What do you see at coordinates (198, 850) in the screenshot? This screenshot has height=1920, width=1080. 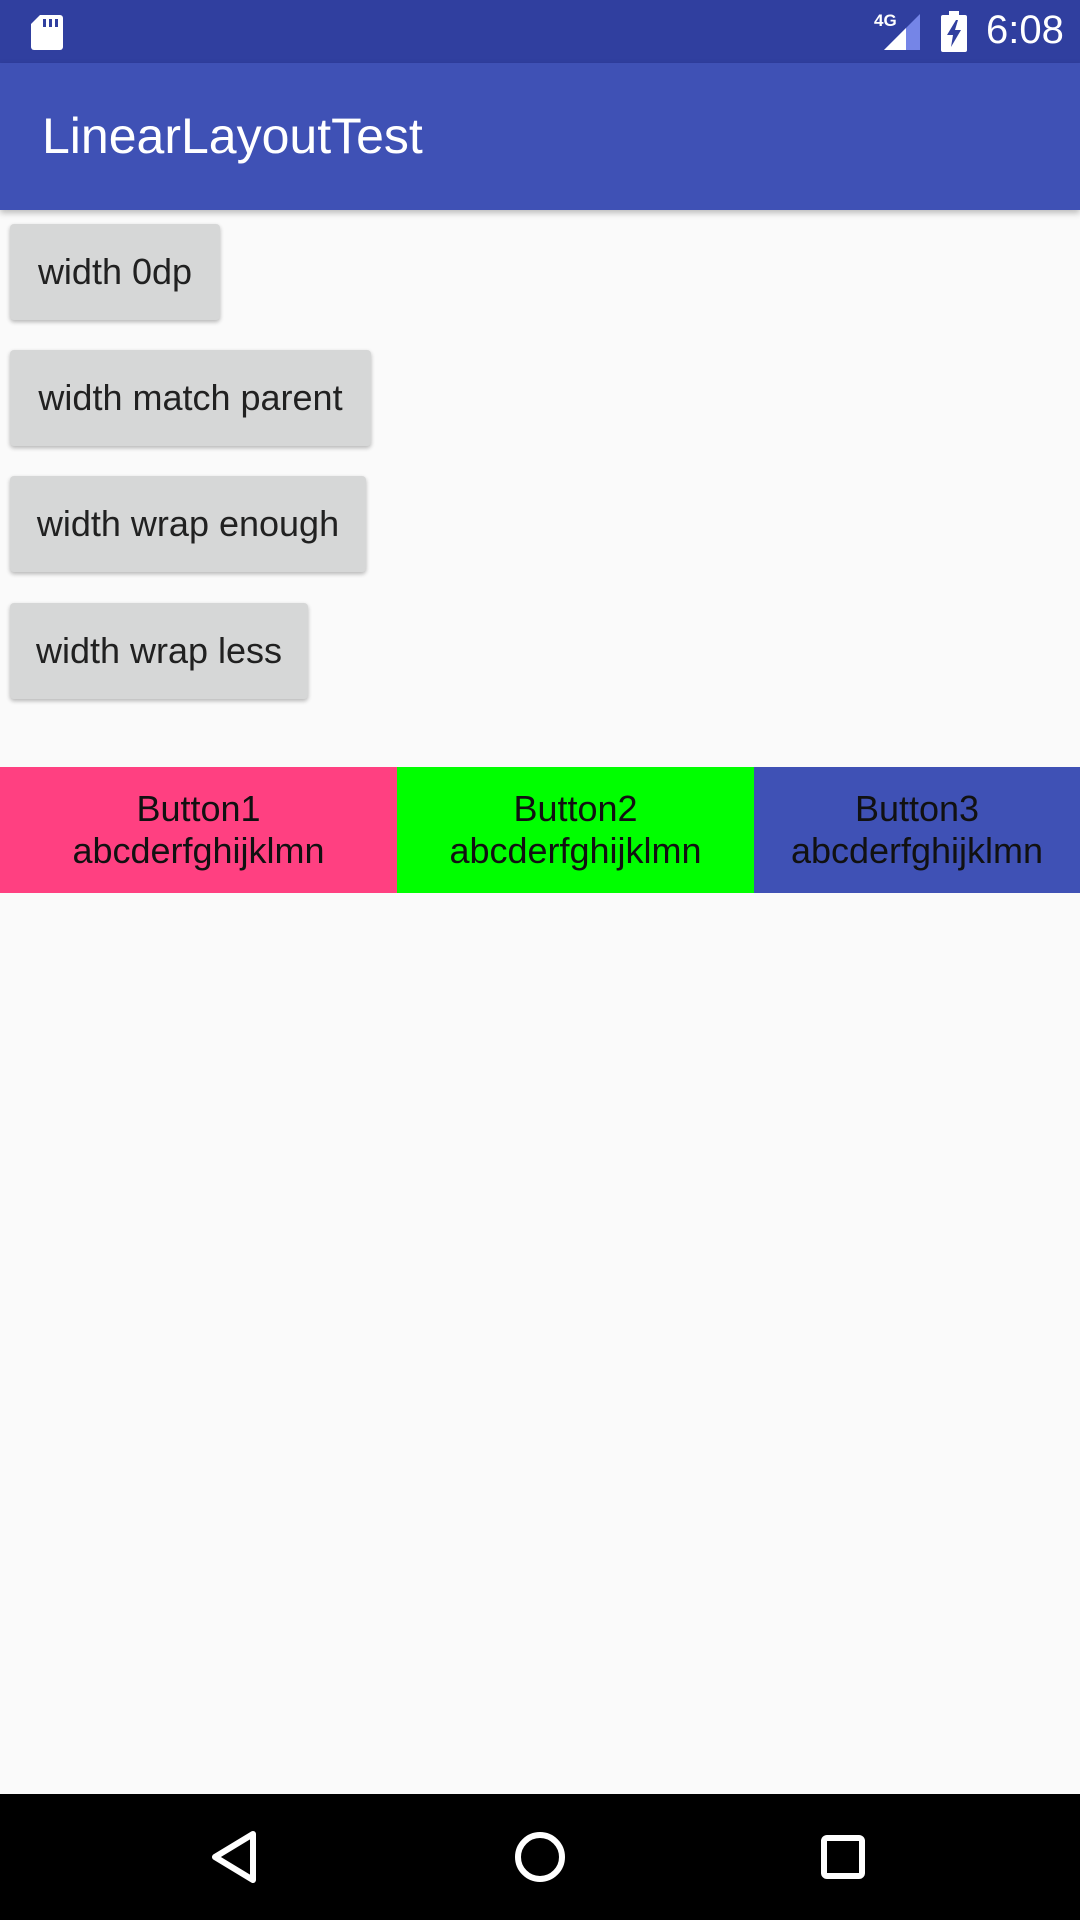 I see `button1-subtitle: abcderfghijklmn` at bounding box center [198, 850].